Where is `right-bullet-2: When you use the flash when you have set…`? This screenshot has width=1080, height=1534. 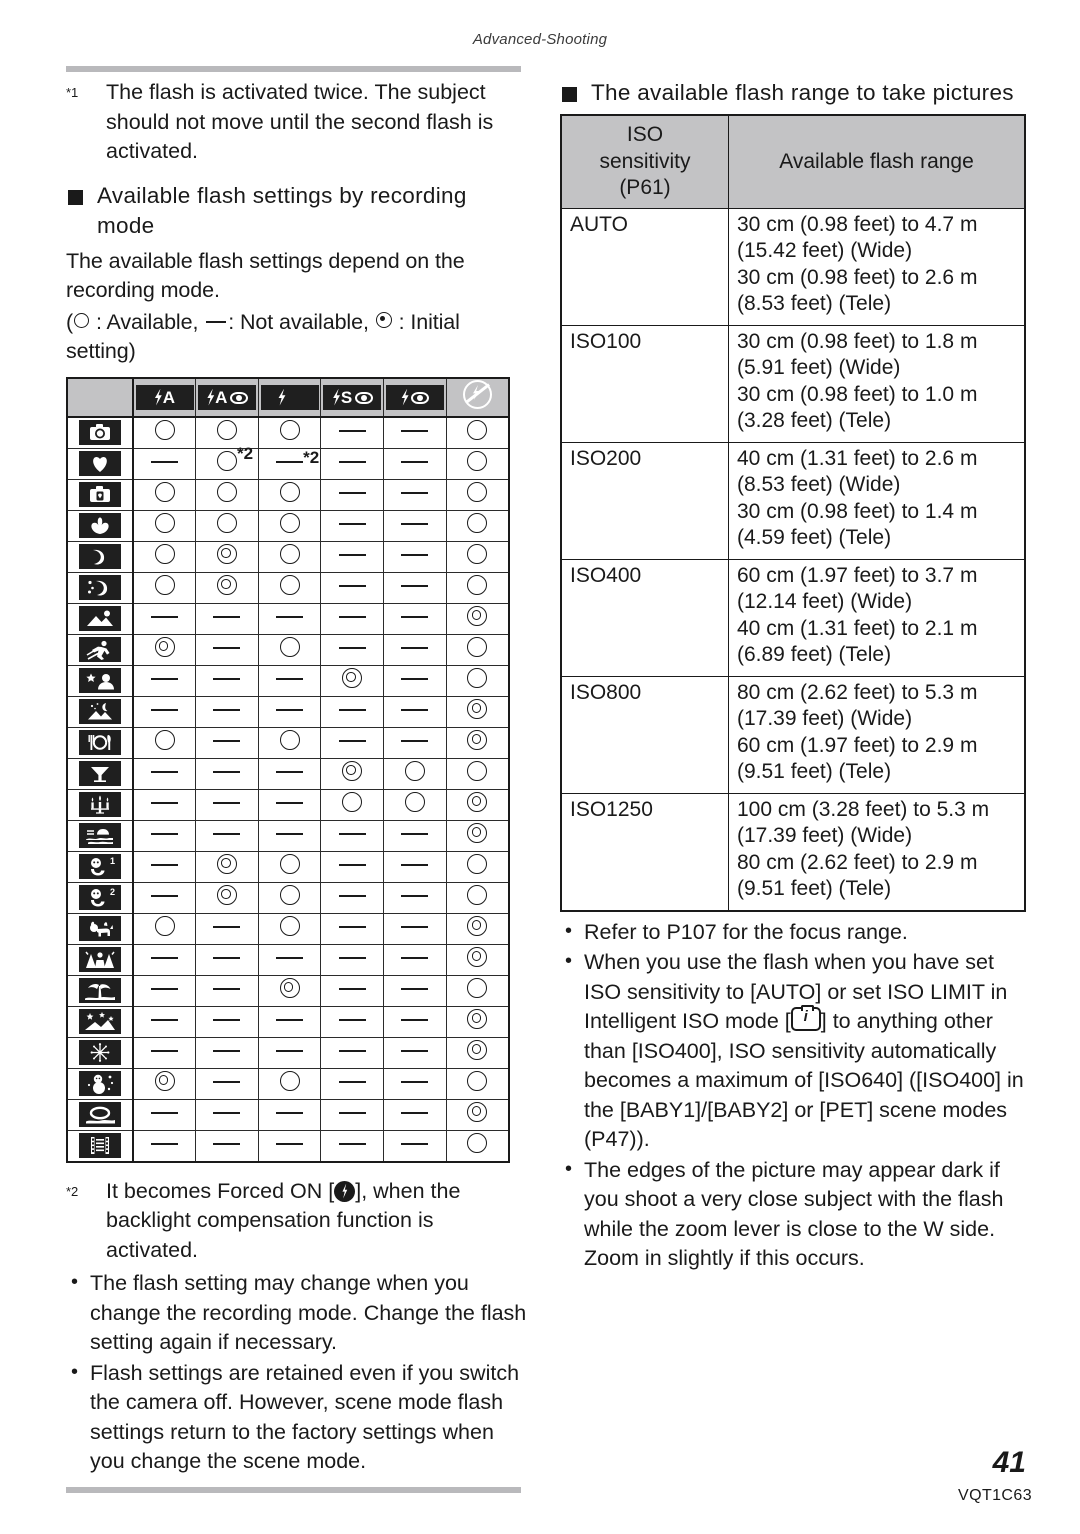 right-bullet-2: When you use the flash when you have set… is located at coordinates (795, 1051).